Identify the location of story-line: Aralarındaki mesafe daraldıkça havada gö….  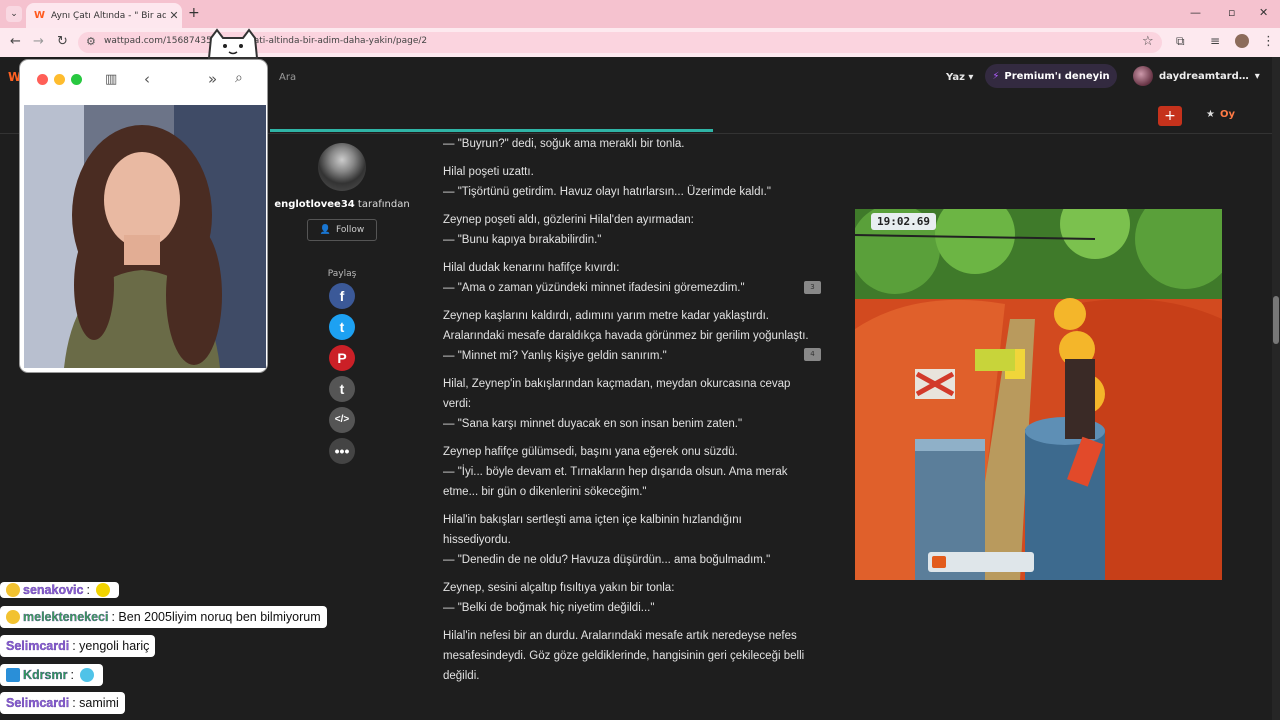
(626, 336).